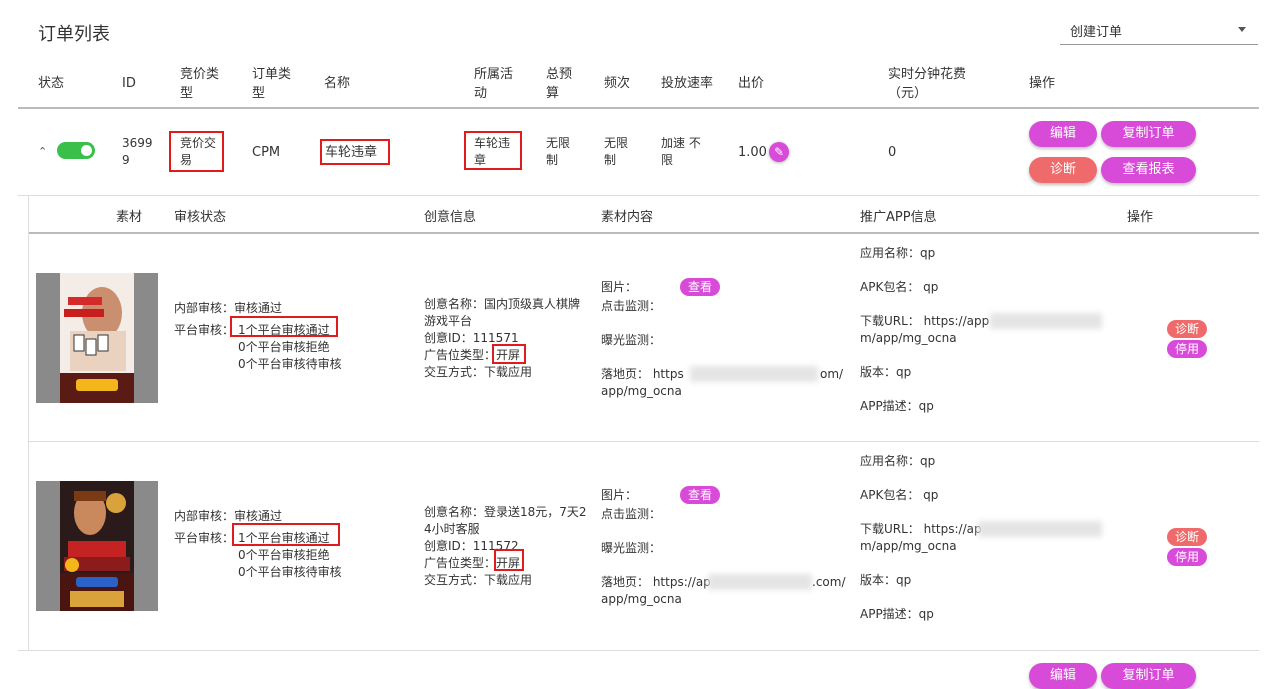 The image size is (1279, 689). I want to click on col-activity-line2: 动, so click(481, 93).